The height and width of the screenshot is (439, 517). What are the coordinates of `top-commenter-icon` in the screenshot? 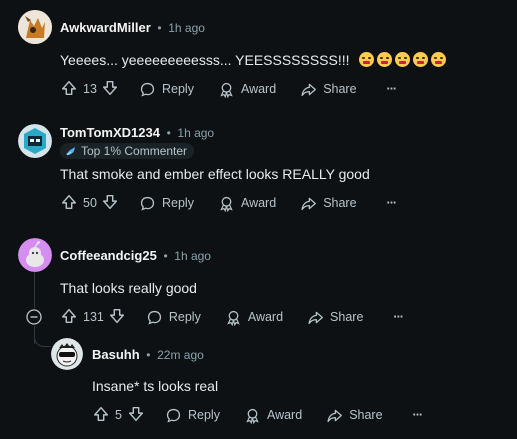 It's located at (70, 151).